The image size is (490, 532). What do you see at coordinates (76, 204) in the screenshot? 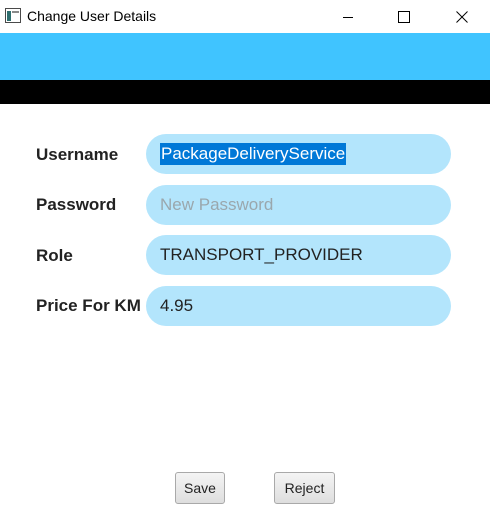
I see `password-label: Password` at bounding box center [76, 204].